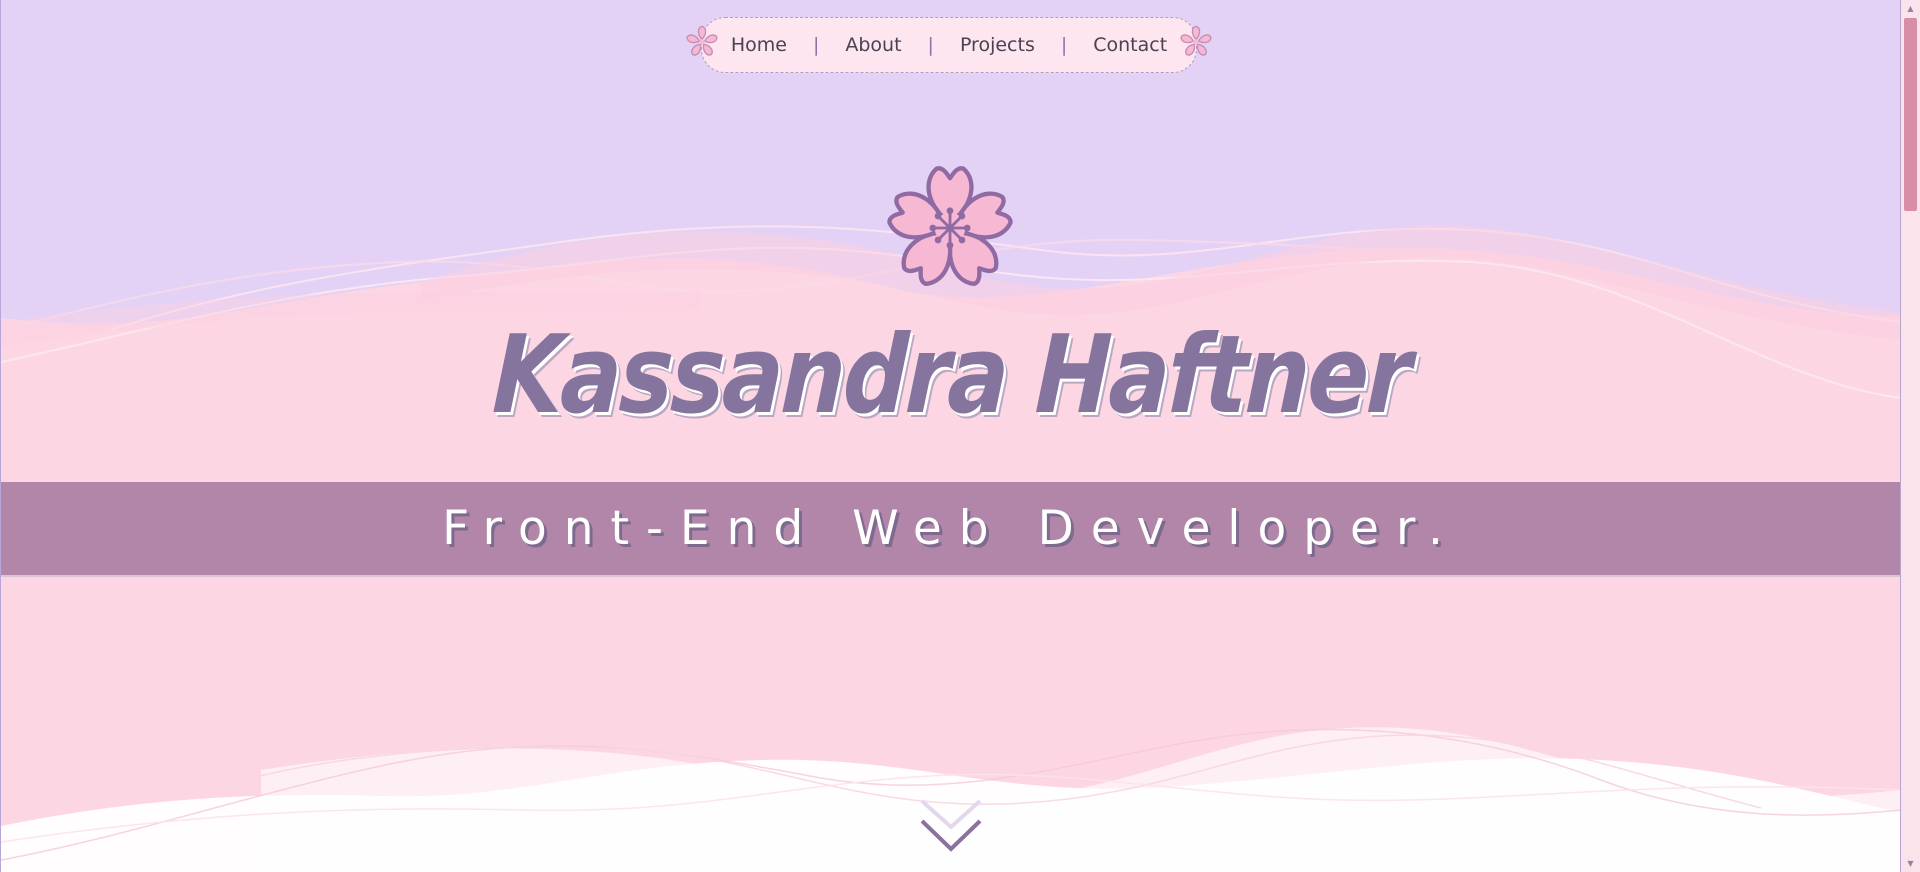  What do you see at coordinates (1910, 436) in the screenshot?
I see `page-scrollbar: ▲ ▼` at bounding box center [1910, 436].